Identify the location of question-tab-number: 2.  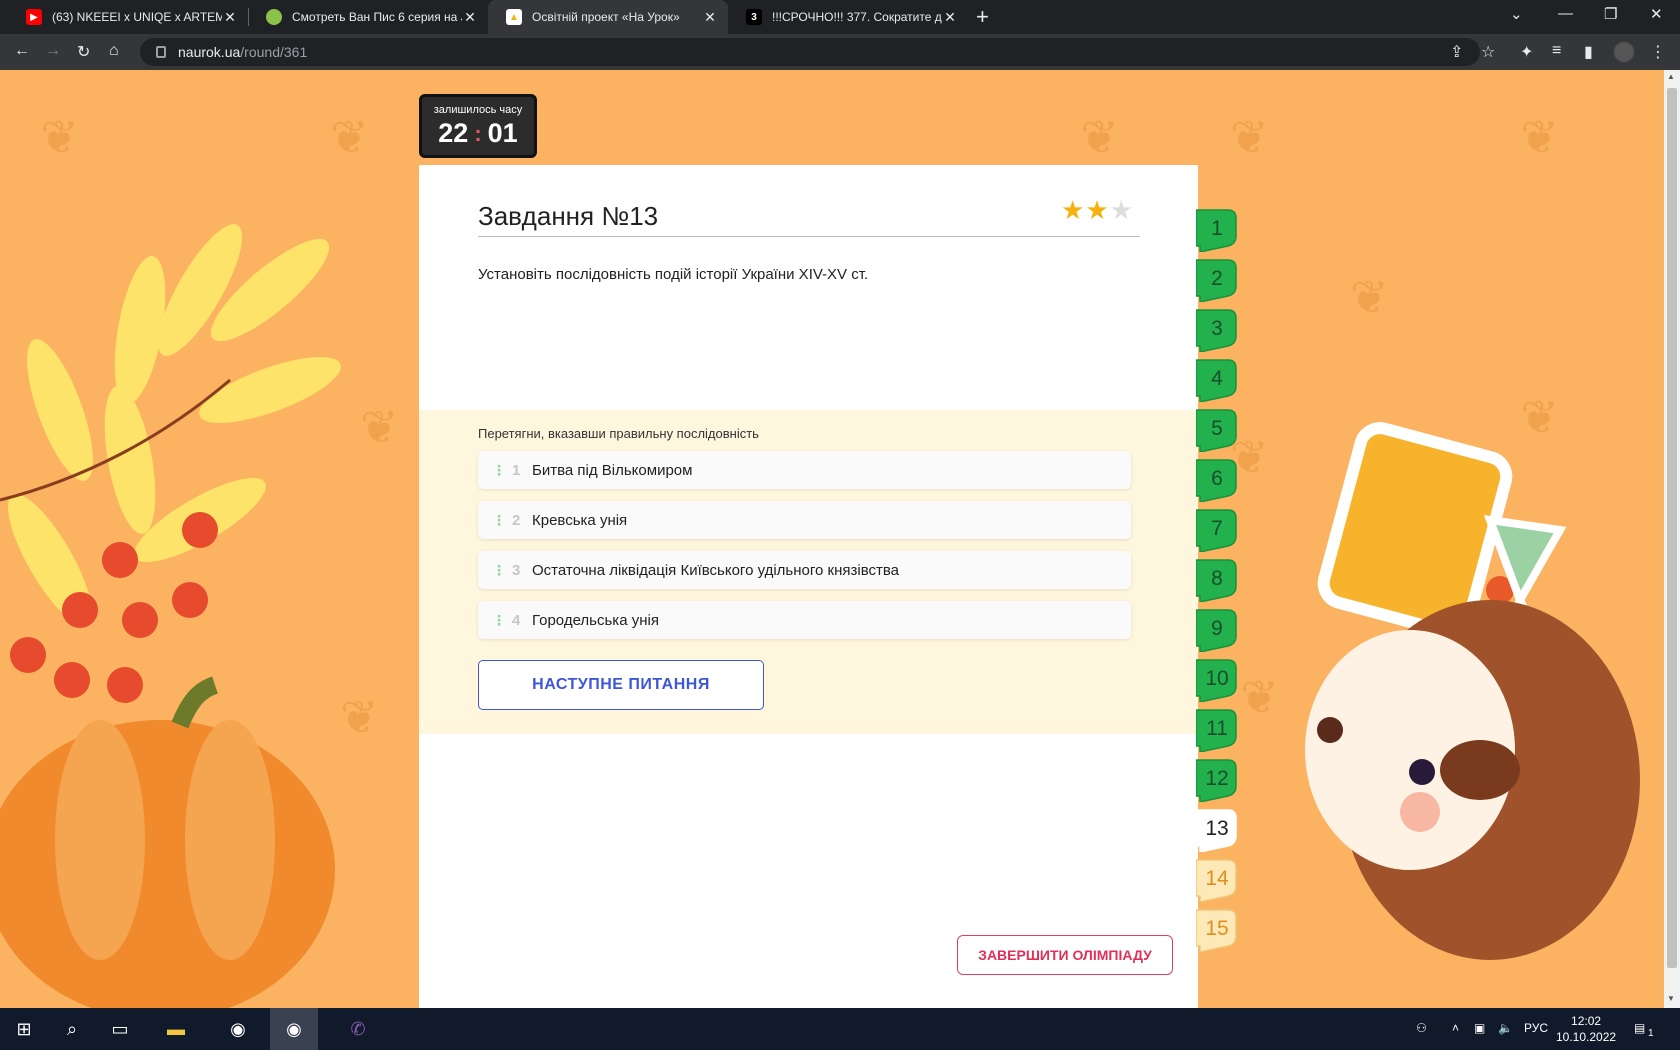
(1217, 278).